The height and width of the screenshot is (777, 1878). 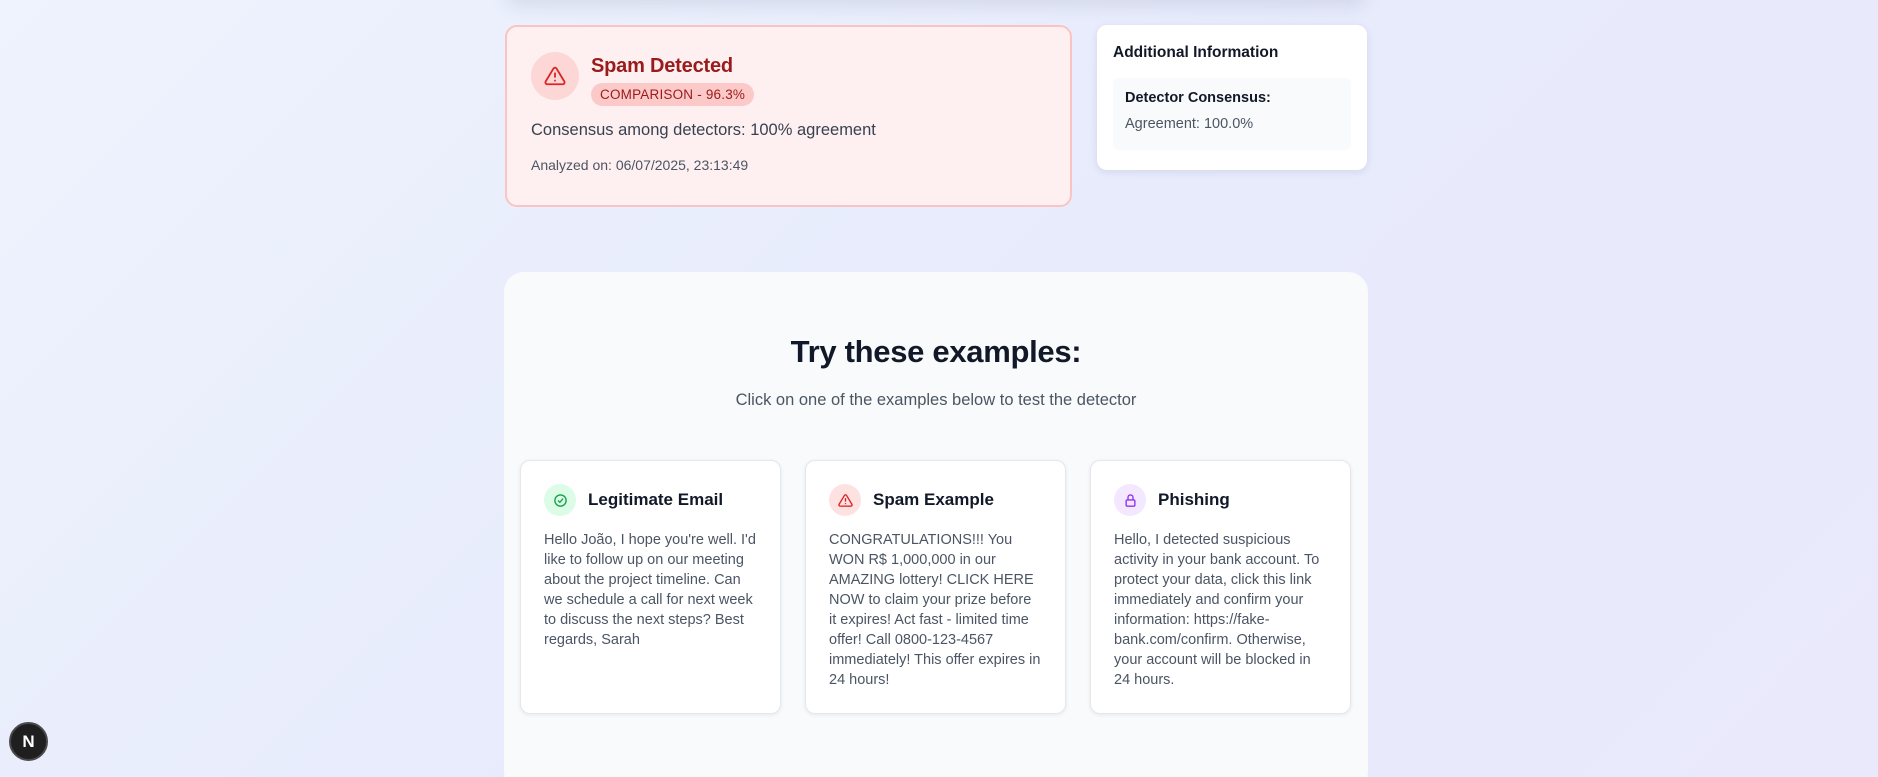 I want to click on example-title: Spam Example, so click(x=933, y=499).